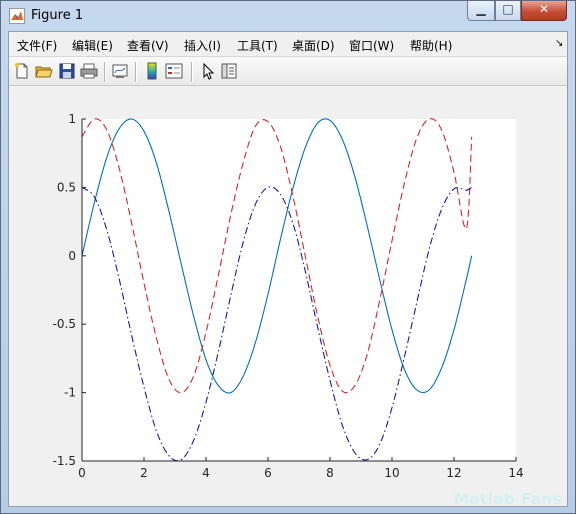 This screenshot has width=576, height=514. What do you see at coordinates (82, 473) in the screenshot?
I see `x-tick-label: 0` at bounding box center [82, 473].